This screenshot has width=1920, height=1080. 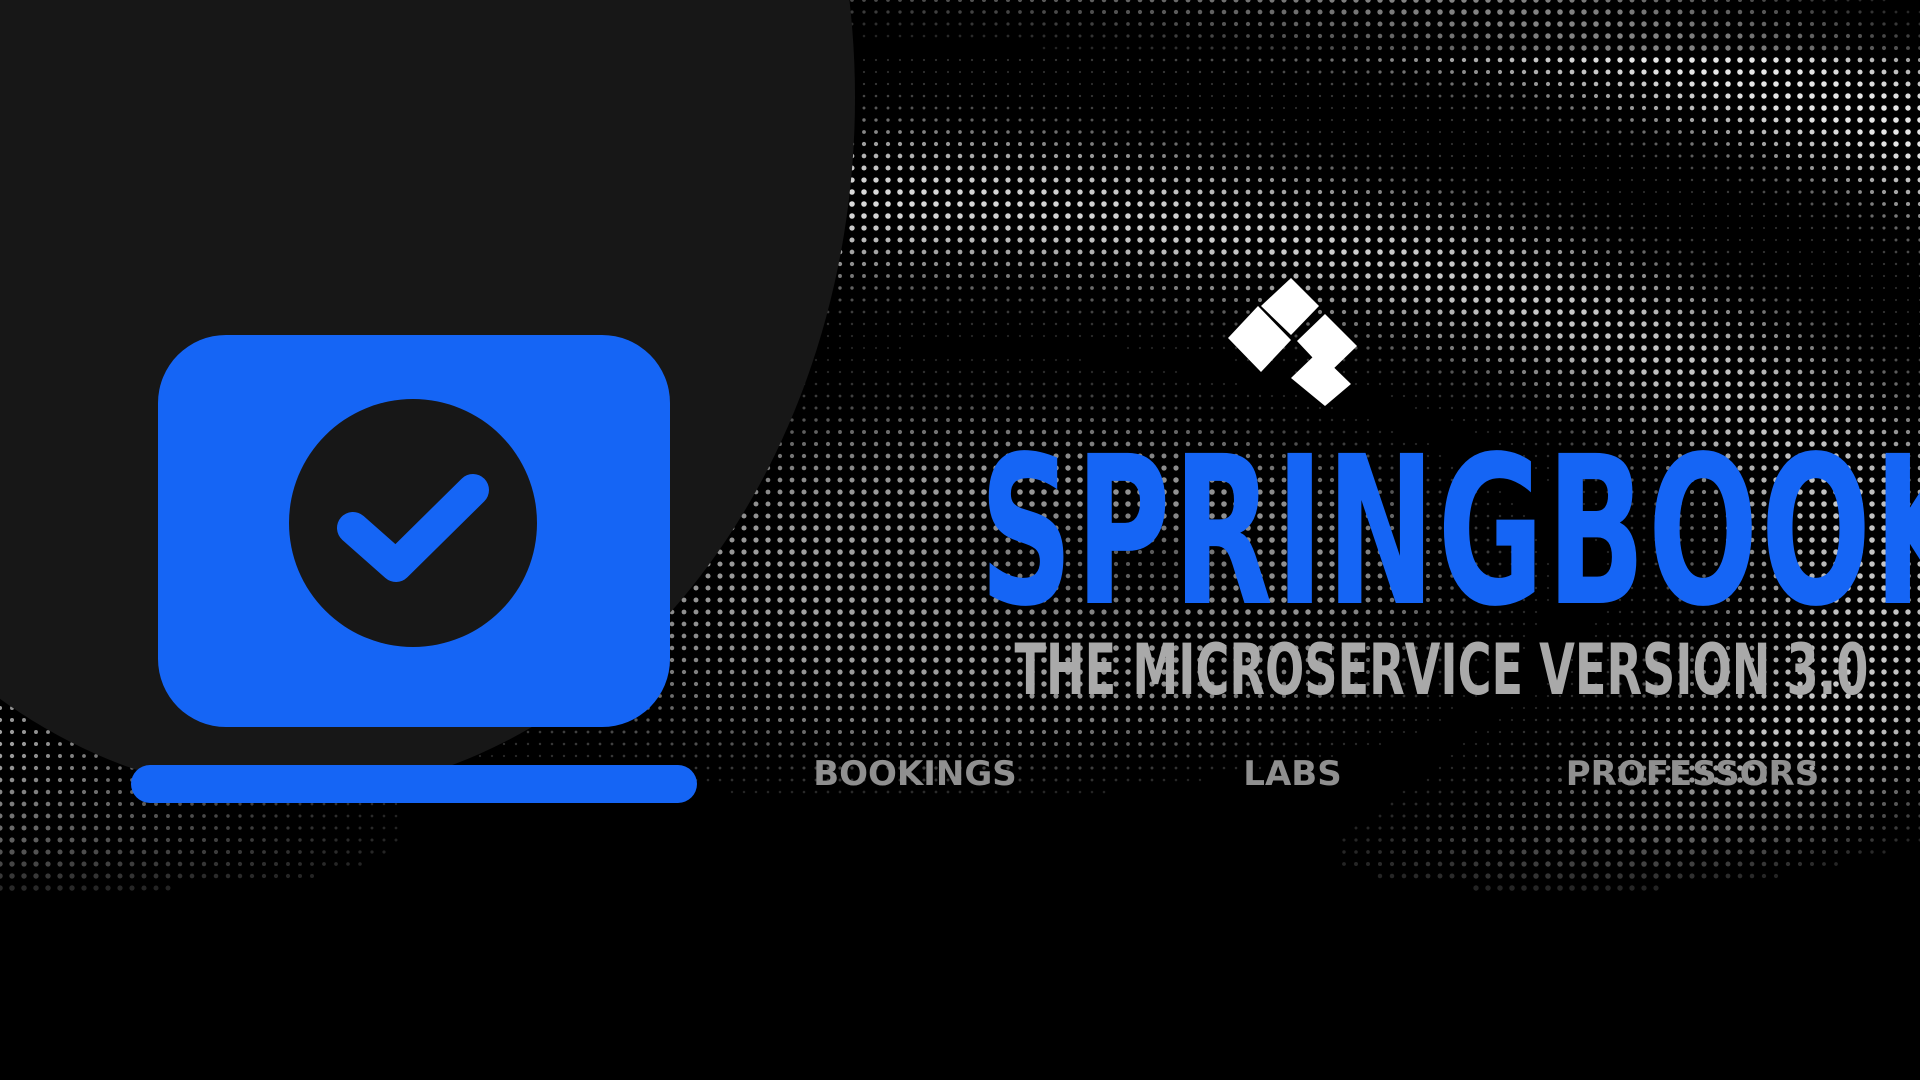 I want to click on check-circle, so click(x=413, y=523).